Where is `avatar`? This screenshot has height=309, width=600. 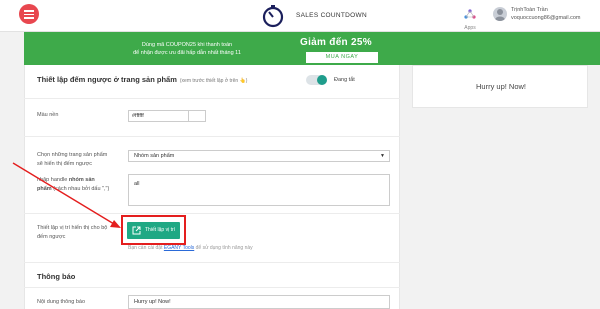 avatar is located at coordinates (500, 14).